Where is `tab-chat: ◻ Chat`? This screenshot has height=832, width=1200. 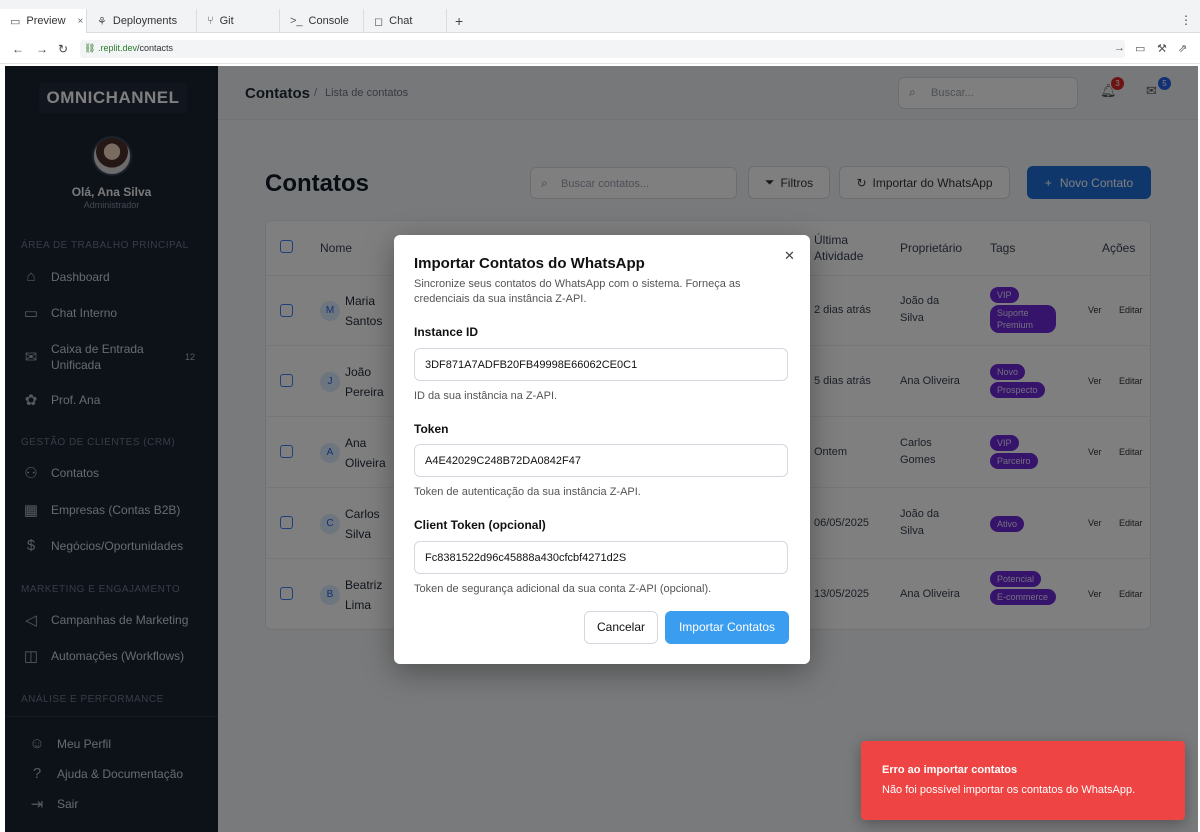
tab-chat: ◻ Chat is located at coordinates (405, 21).